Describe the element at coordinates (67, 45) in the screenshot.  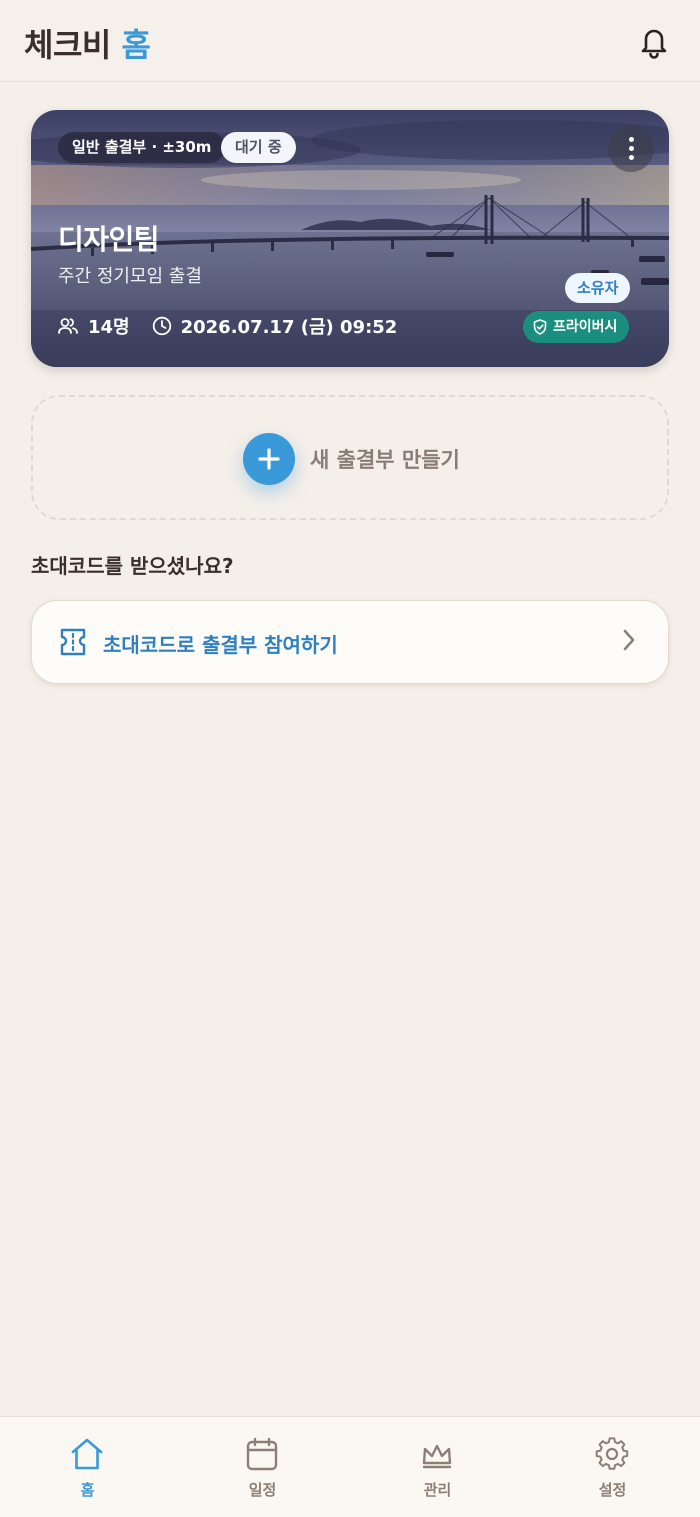
I see `app-name: 체크비` at that location.